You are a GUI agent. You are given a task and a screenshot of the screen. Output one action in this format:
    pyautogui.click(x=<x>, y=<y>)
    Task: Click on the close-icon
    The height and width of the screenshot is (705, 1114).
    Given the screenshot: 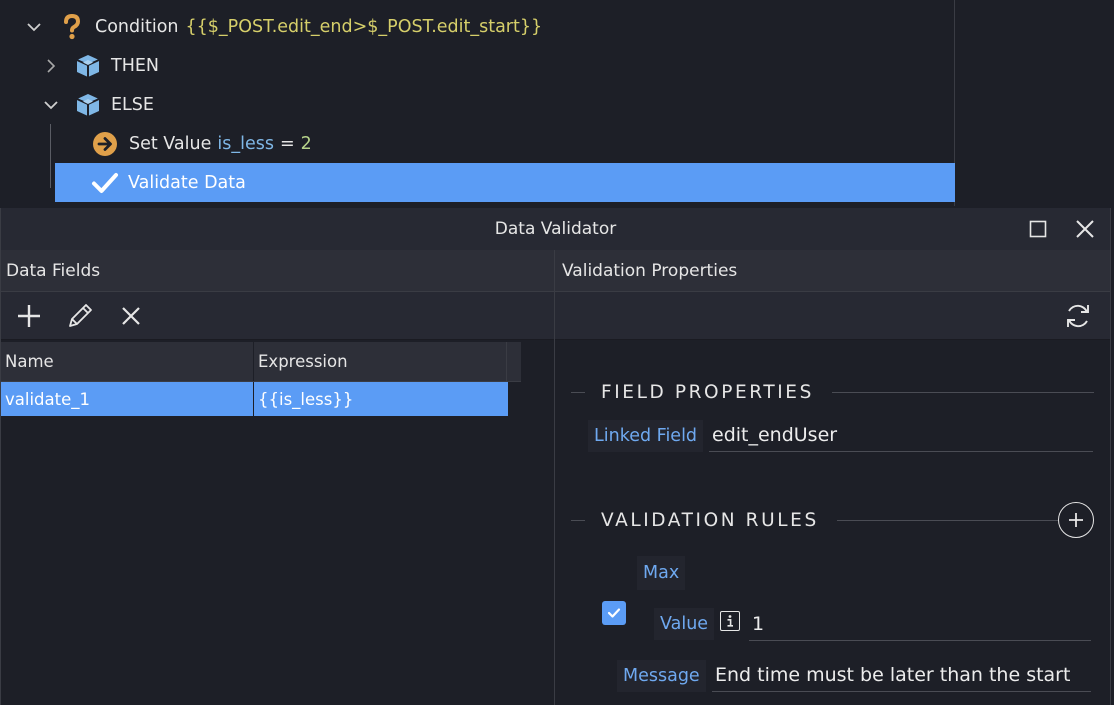 What is the action you would take?
    pyautogui.click(x=1085, y=229)
    